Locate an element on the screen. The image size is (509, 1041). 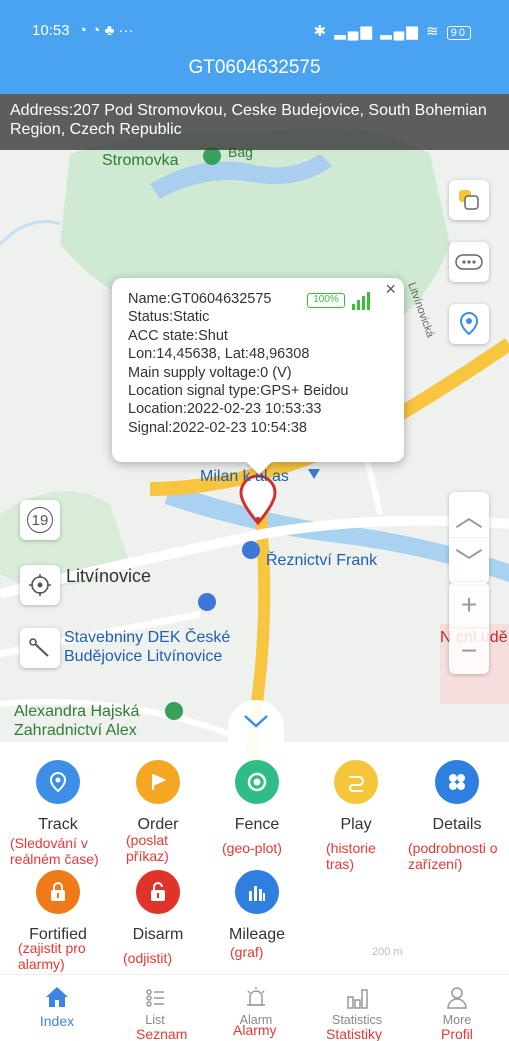
statistics-icon is located at coordinates (357, 992).